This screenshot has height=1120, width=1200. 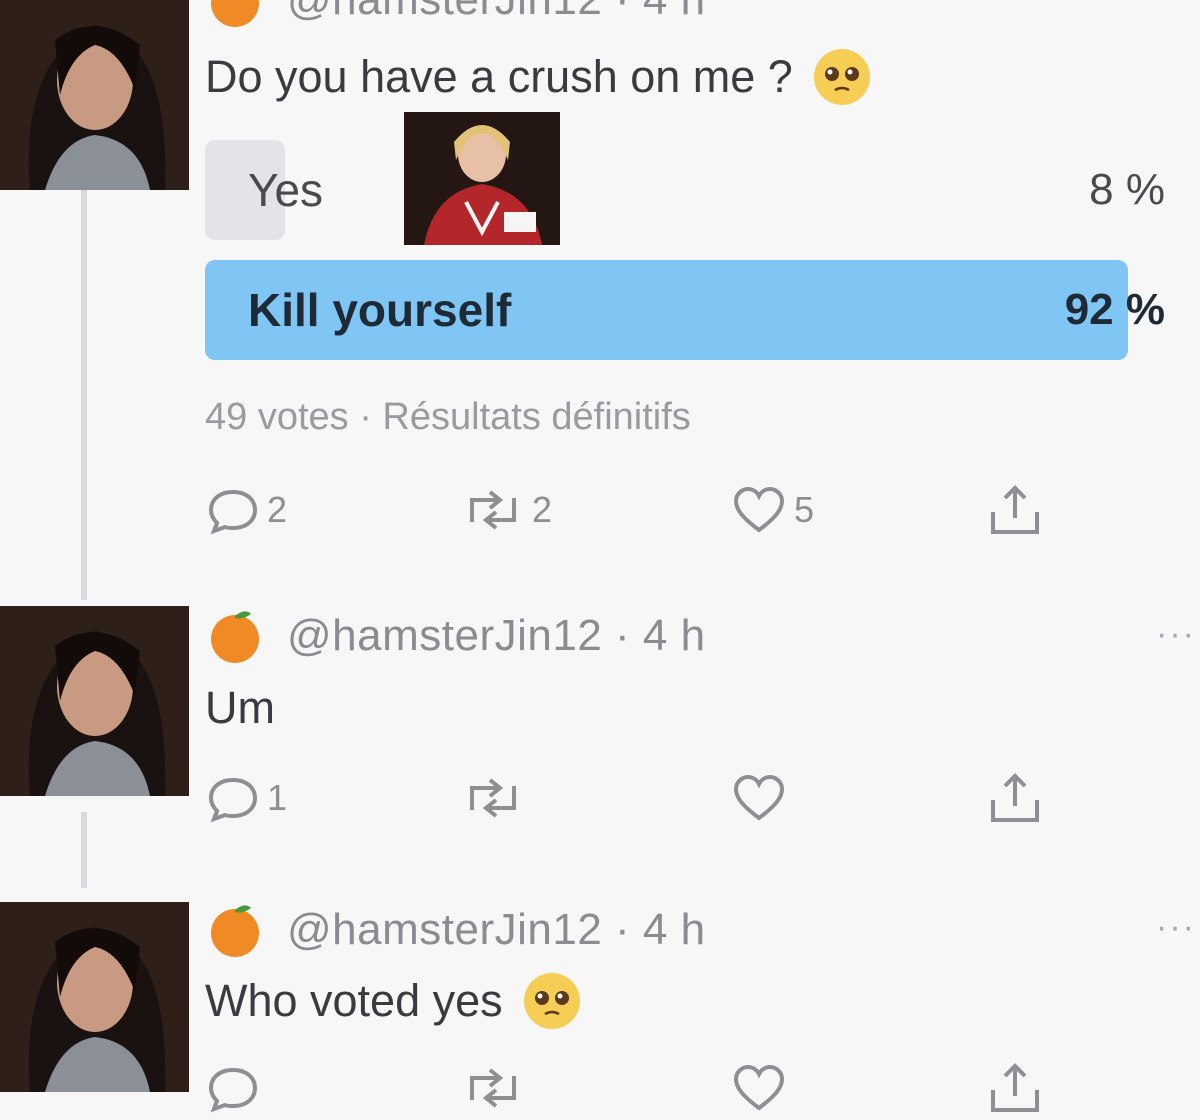 I want to click on reply-count: 2, so click(x=277, y=509).